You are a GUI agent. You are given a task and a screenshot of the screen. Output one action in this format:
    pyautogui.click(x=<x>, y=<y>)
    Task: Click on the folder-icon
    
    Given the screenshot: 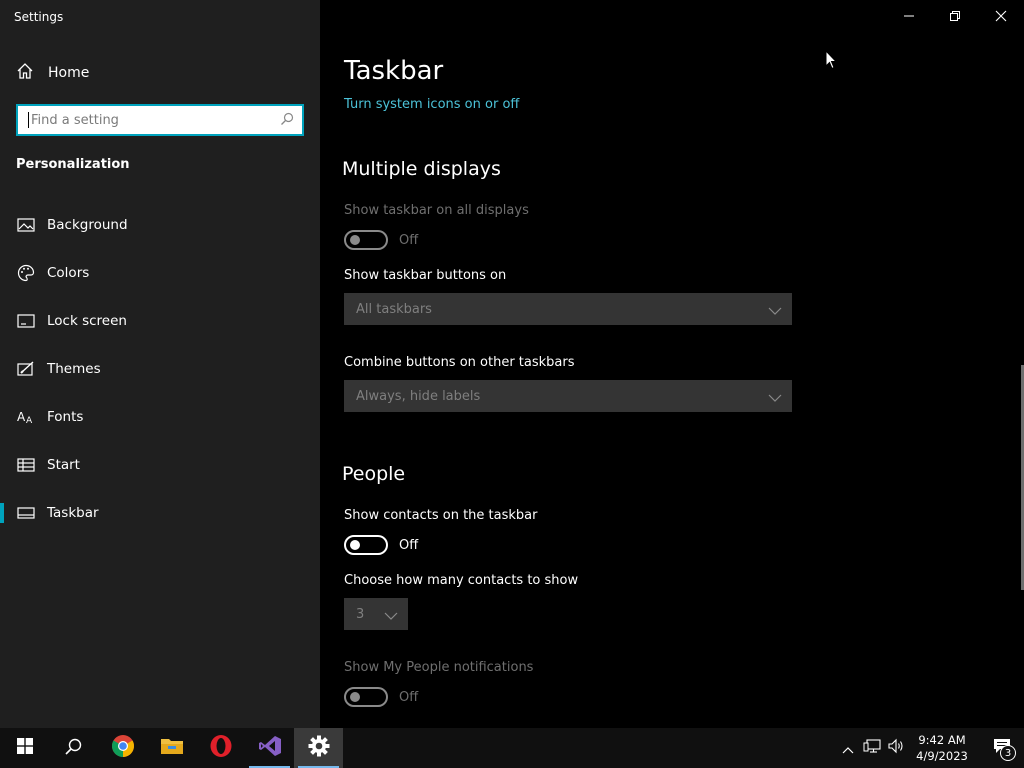 What is the action you would take?
    pyautogui.click(x=172, y=748)
    